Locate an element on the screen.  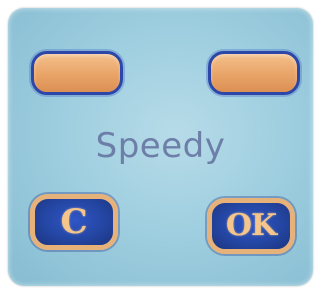
clear-key-label: C is located at coordinates (74, 222).